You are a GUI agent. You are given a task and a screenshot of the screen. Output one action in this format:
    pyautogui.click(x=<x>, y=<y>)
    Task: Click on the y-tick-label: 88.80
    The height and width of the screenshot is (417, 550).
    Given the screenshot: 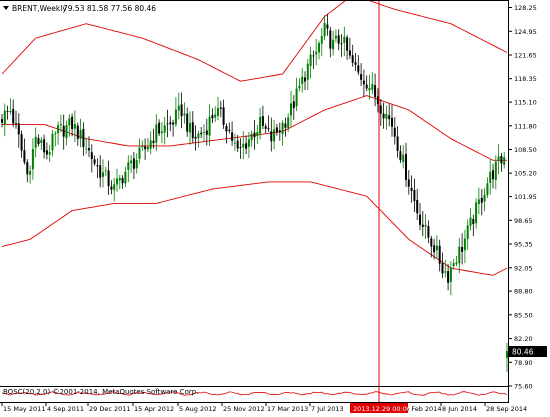 What is the action you would take?
    pyautogui.click(x=523, y=292)
    